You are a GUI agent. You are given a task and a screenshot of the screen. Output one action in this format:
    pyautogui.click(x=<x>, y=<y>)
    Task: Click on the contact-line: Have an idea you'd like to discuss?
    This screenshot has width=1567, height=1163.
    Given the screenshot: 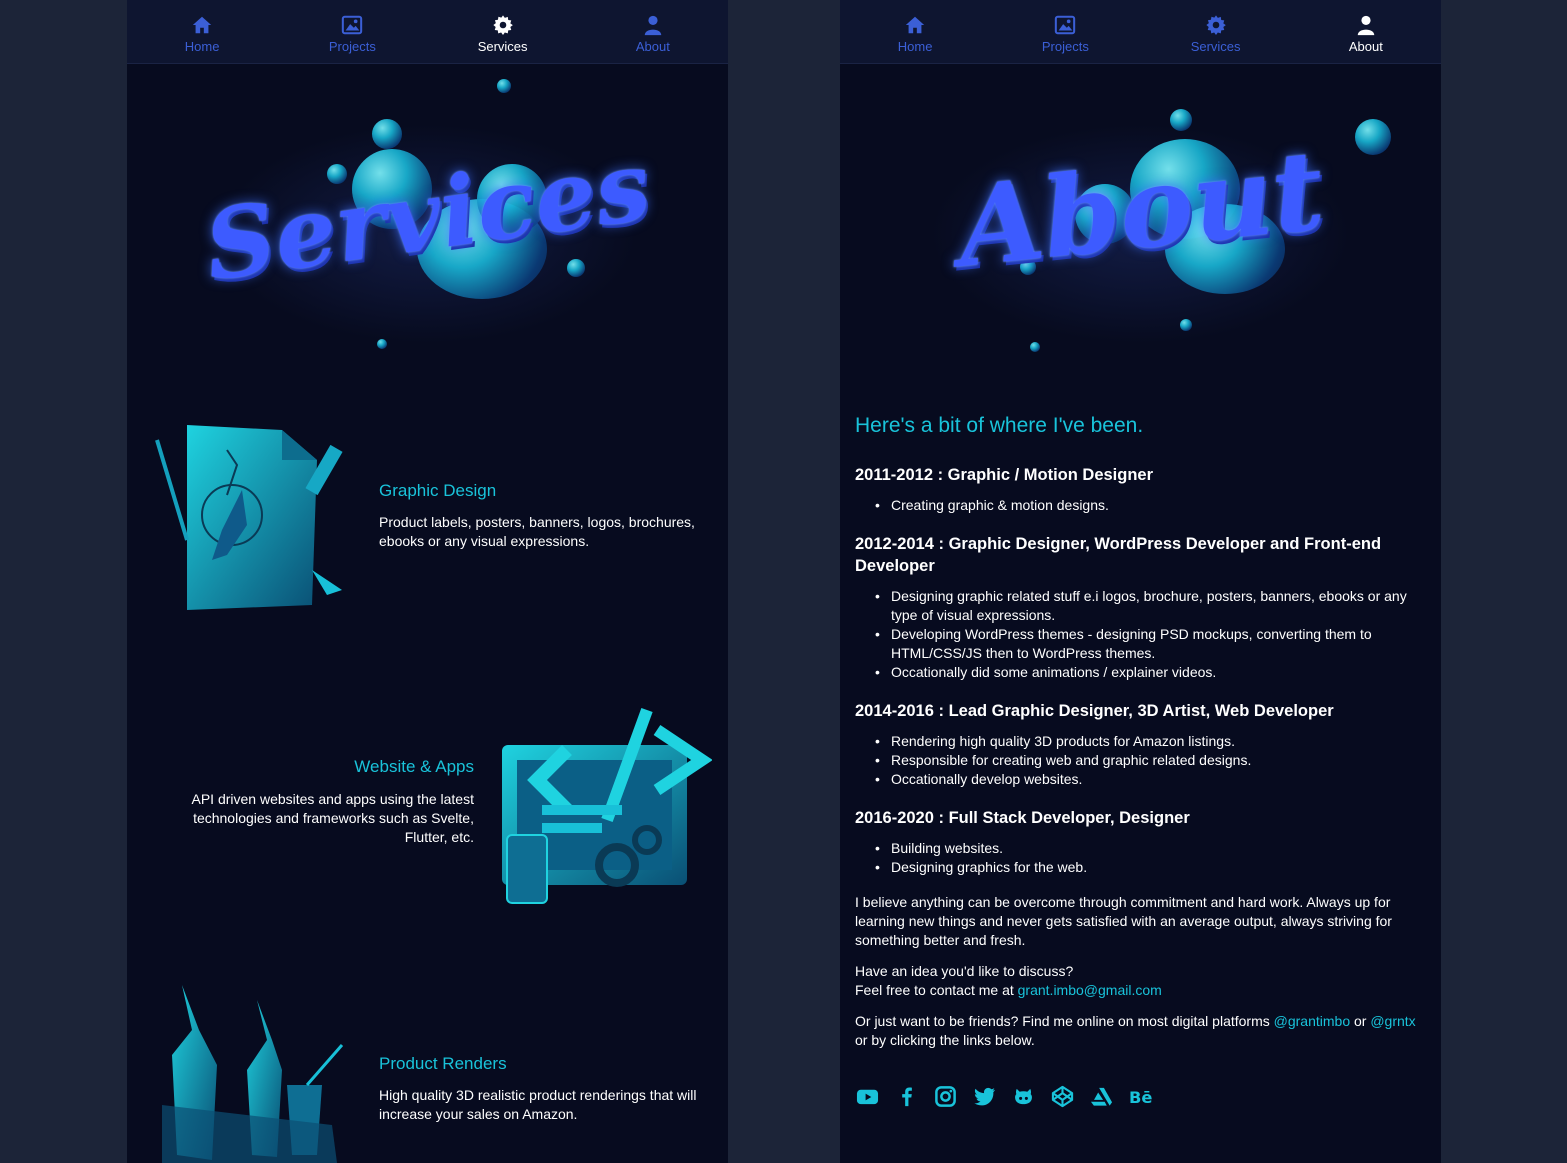 What is the action you would take?
    pyautogui.click(x=964, y=971)
    